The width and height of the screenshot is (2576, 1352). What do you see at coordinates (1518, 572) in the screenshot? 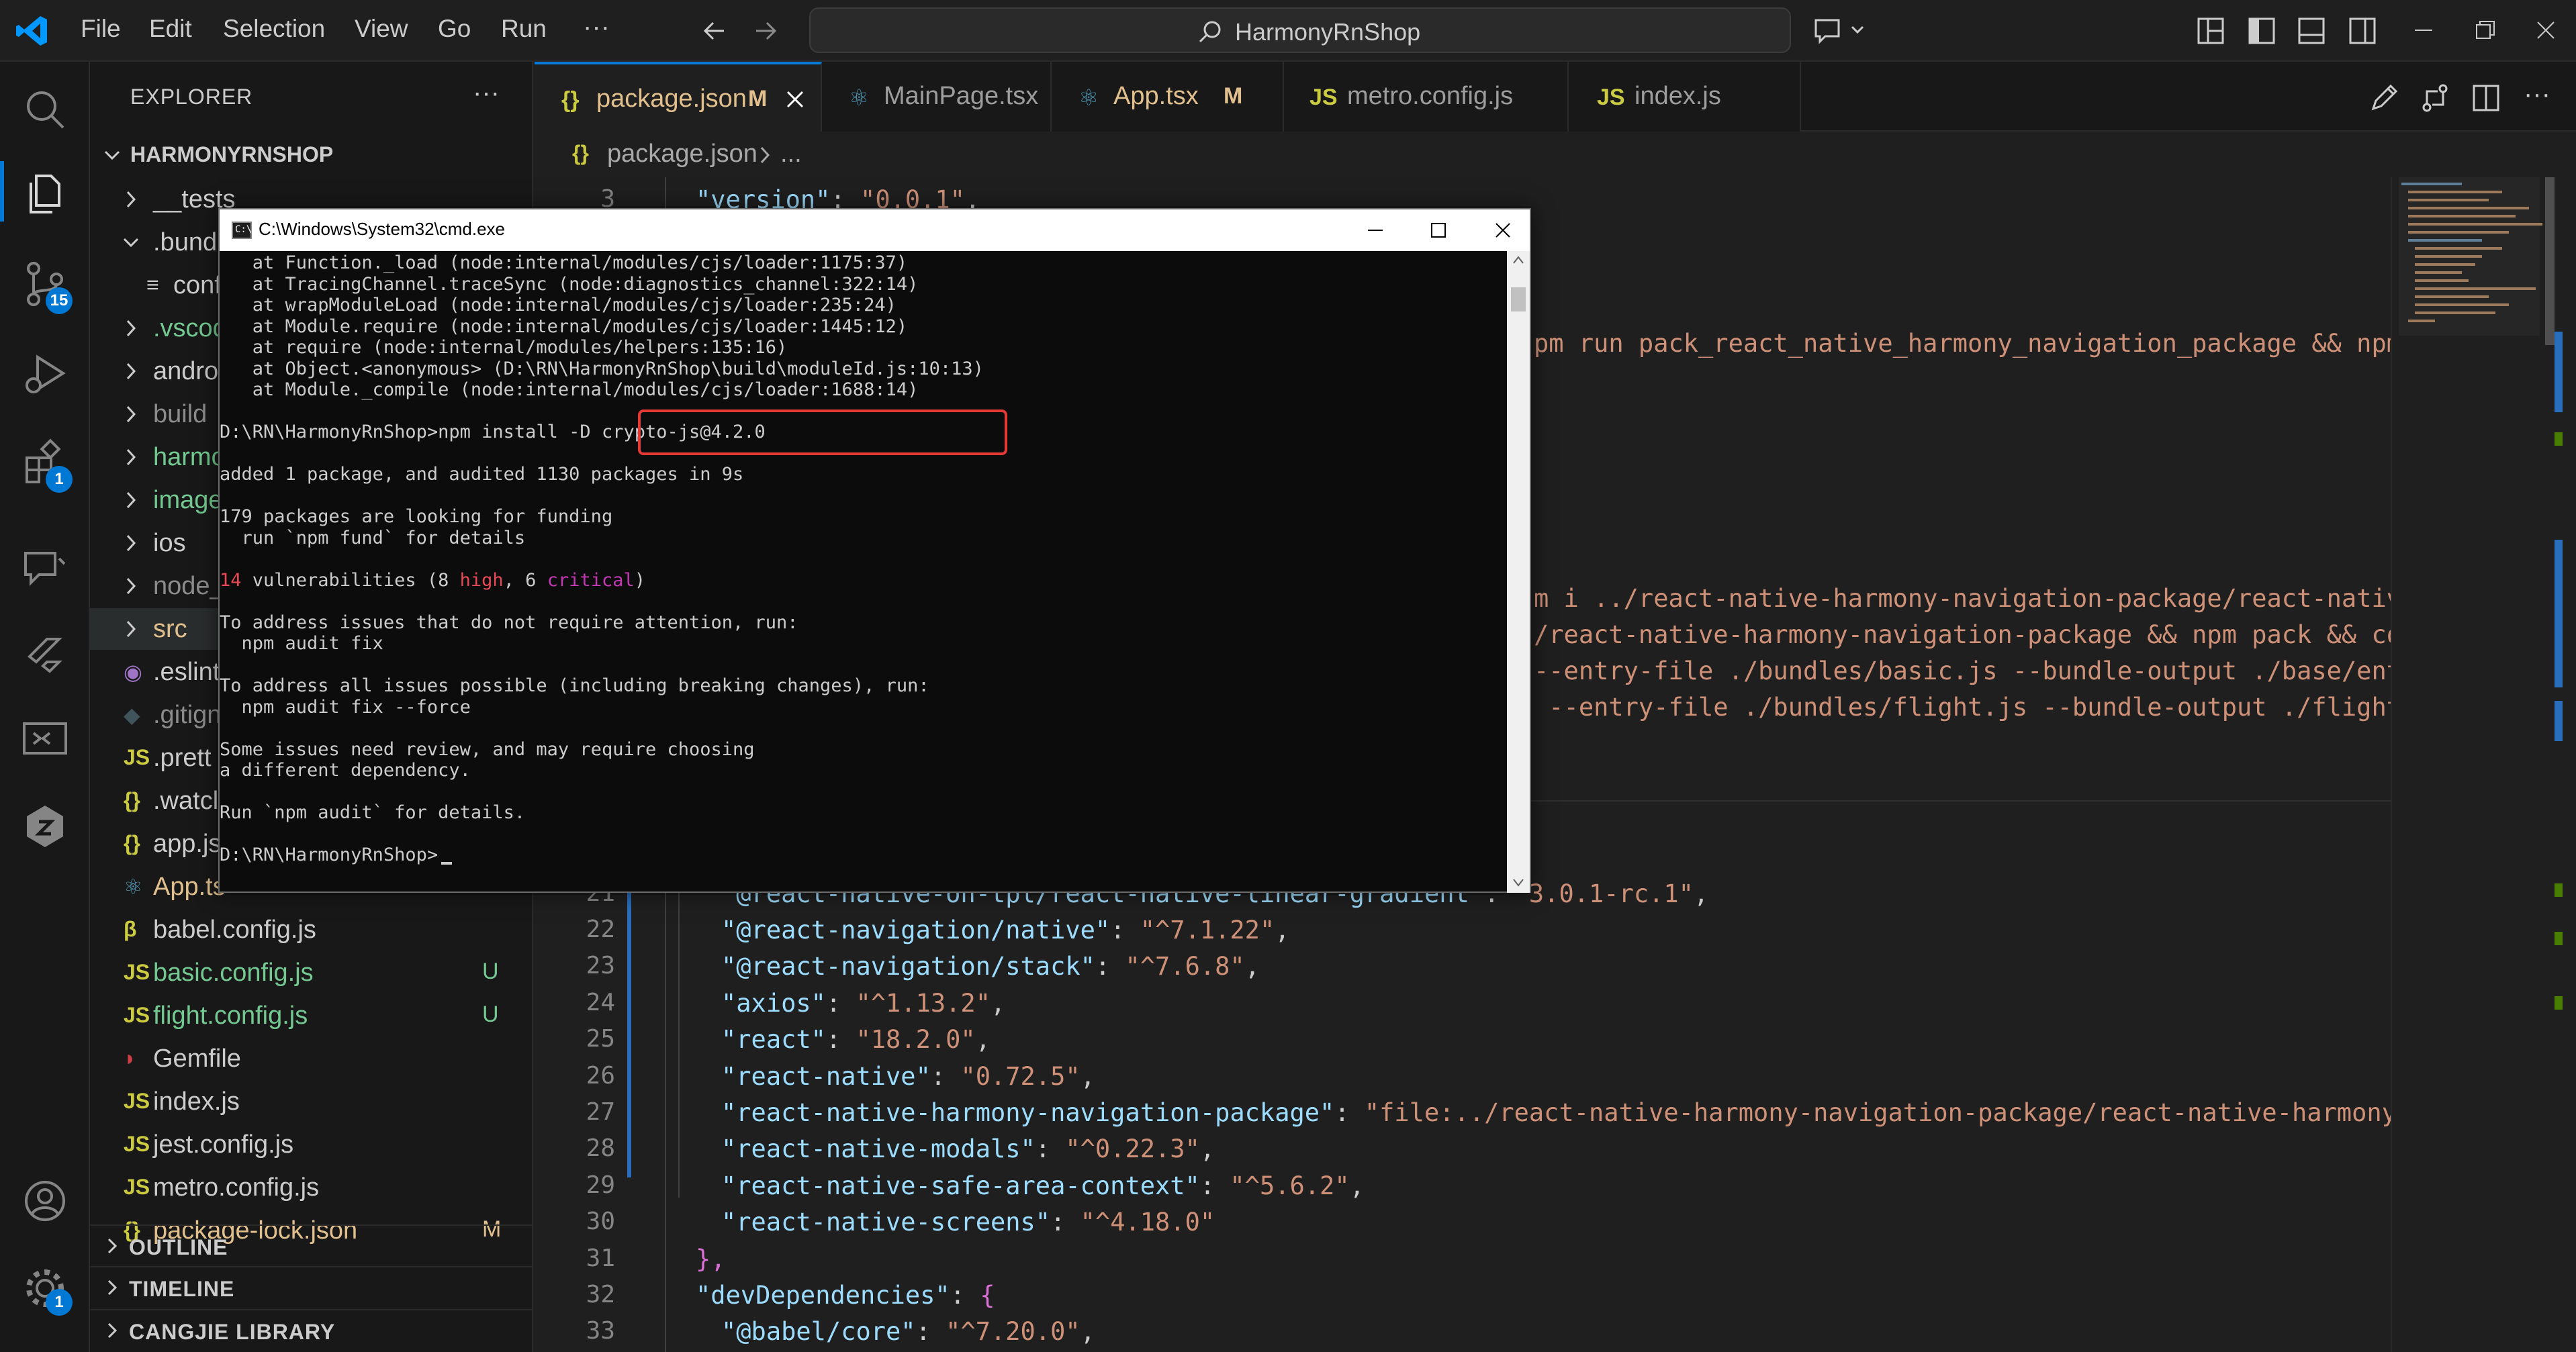
I see `cmd-scrollbar` at bounding box center [1518, 572].